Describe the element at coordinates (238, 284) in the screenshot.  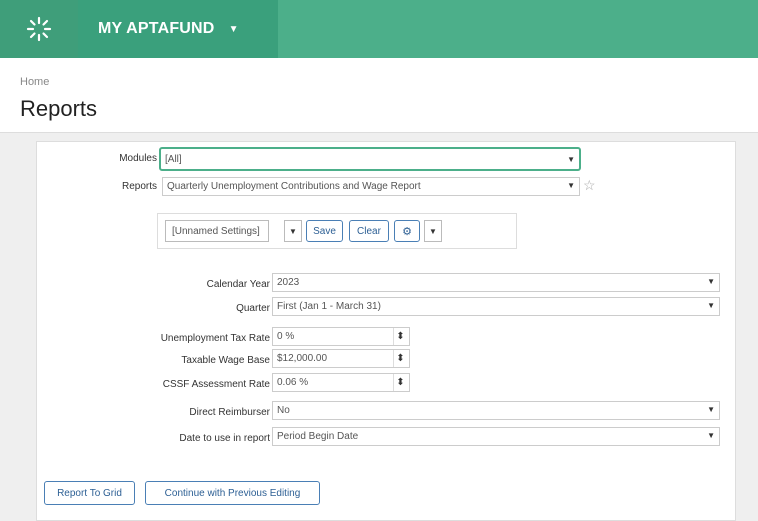
I see `param-label: Calendar Year` at that location.